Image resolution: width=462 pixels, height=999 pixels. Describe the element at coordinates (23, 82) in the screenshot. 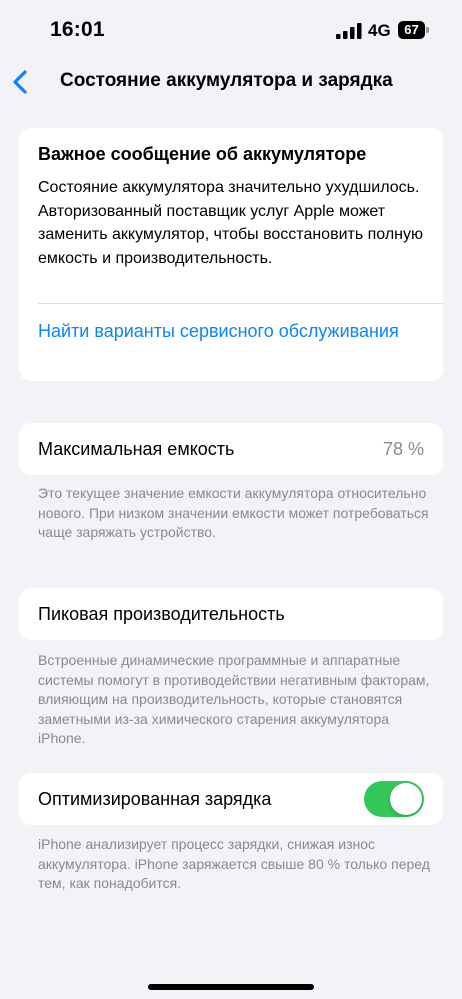

I see `chevron-left-icon` at that location.